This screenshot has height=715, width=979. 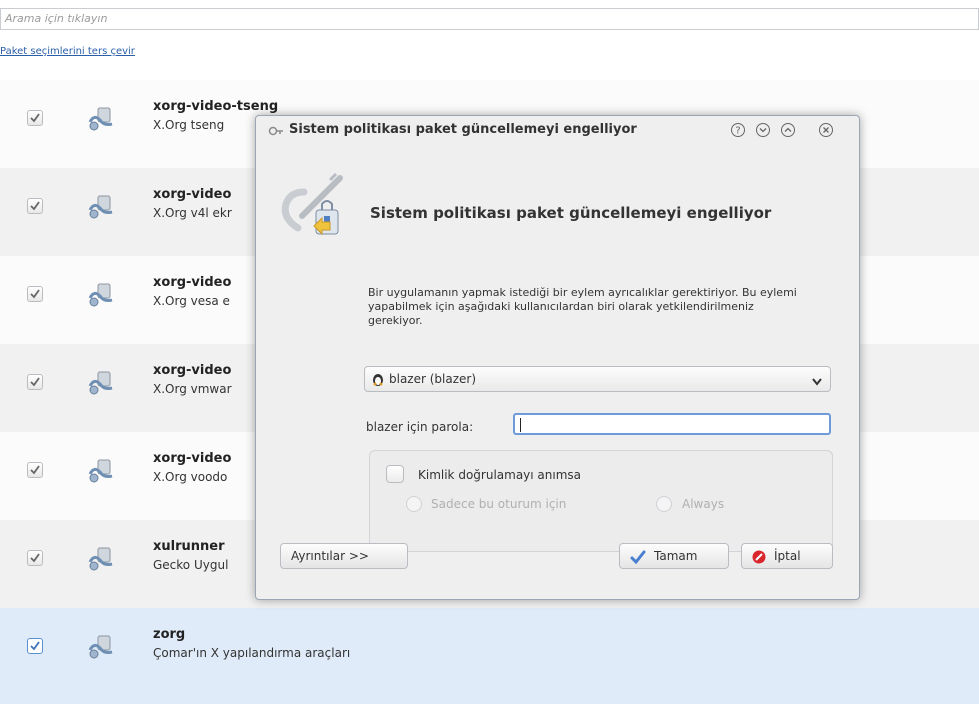 What do you see at coordinates (489, 19) in the screenshot?
I see `search-input: Arama için tıklayın` at bounding box center [489, 19].